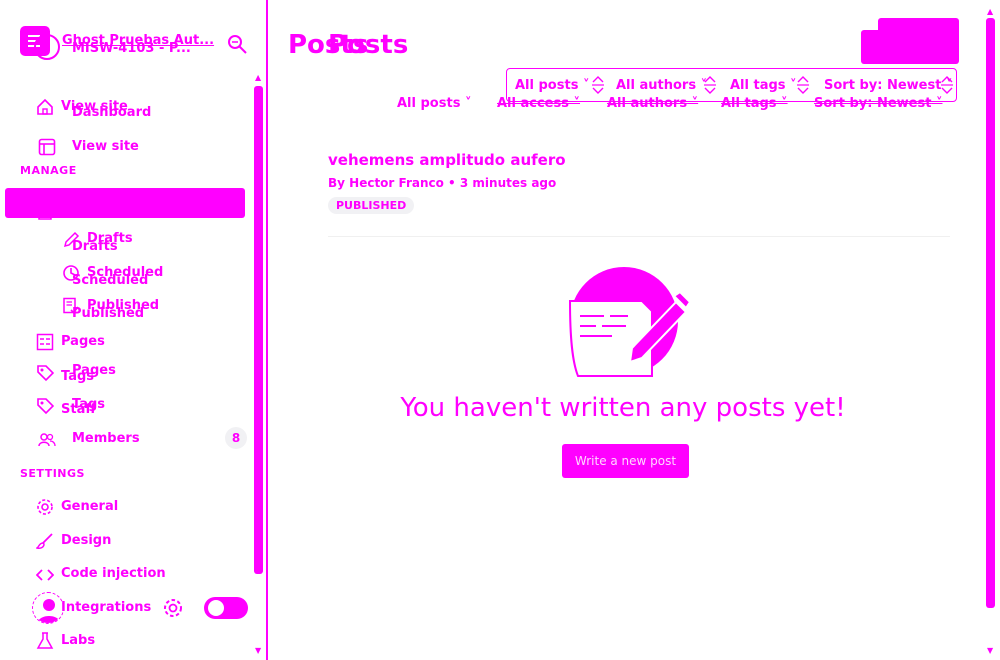 Image resolution: width=1000 pixels, height=660 pixels. Describe the element at coordinates (371, 205) in the screenshot. I see `status-badge: PUBLISHED` at that location.